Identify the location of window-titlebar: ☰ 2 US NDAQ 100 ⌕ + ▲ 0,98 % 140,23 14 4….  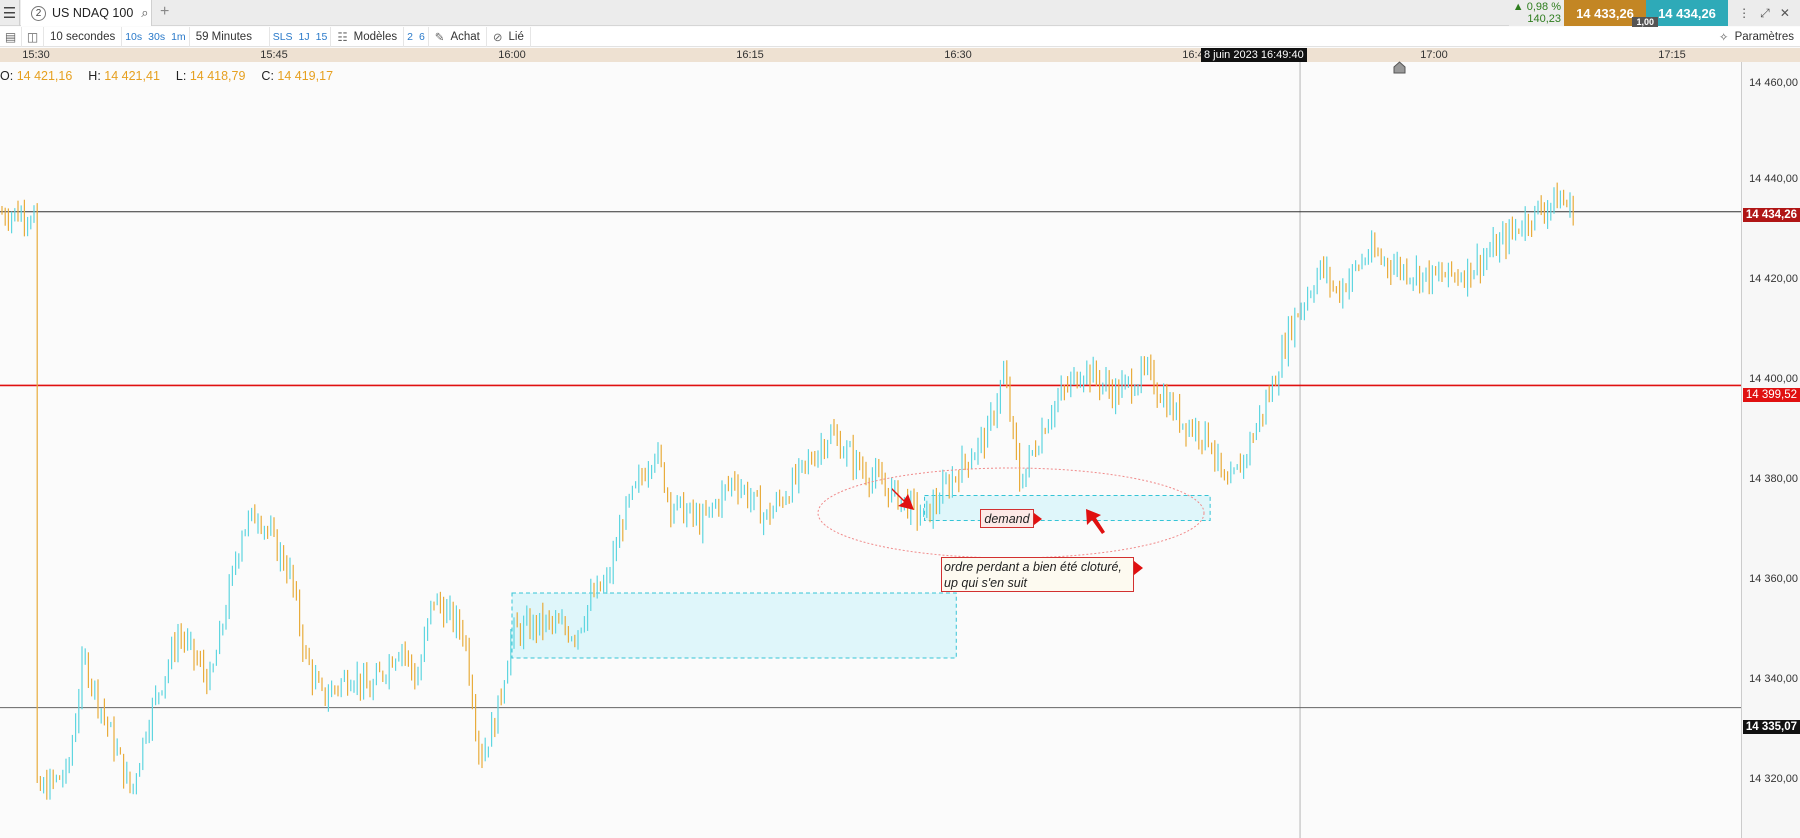
(900, 13).